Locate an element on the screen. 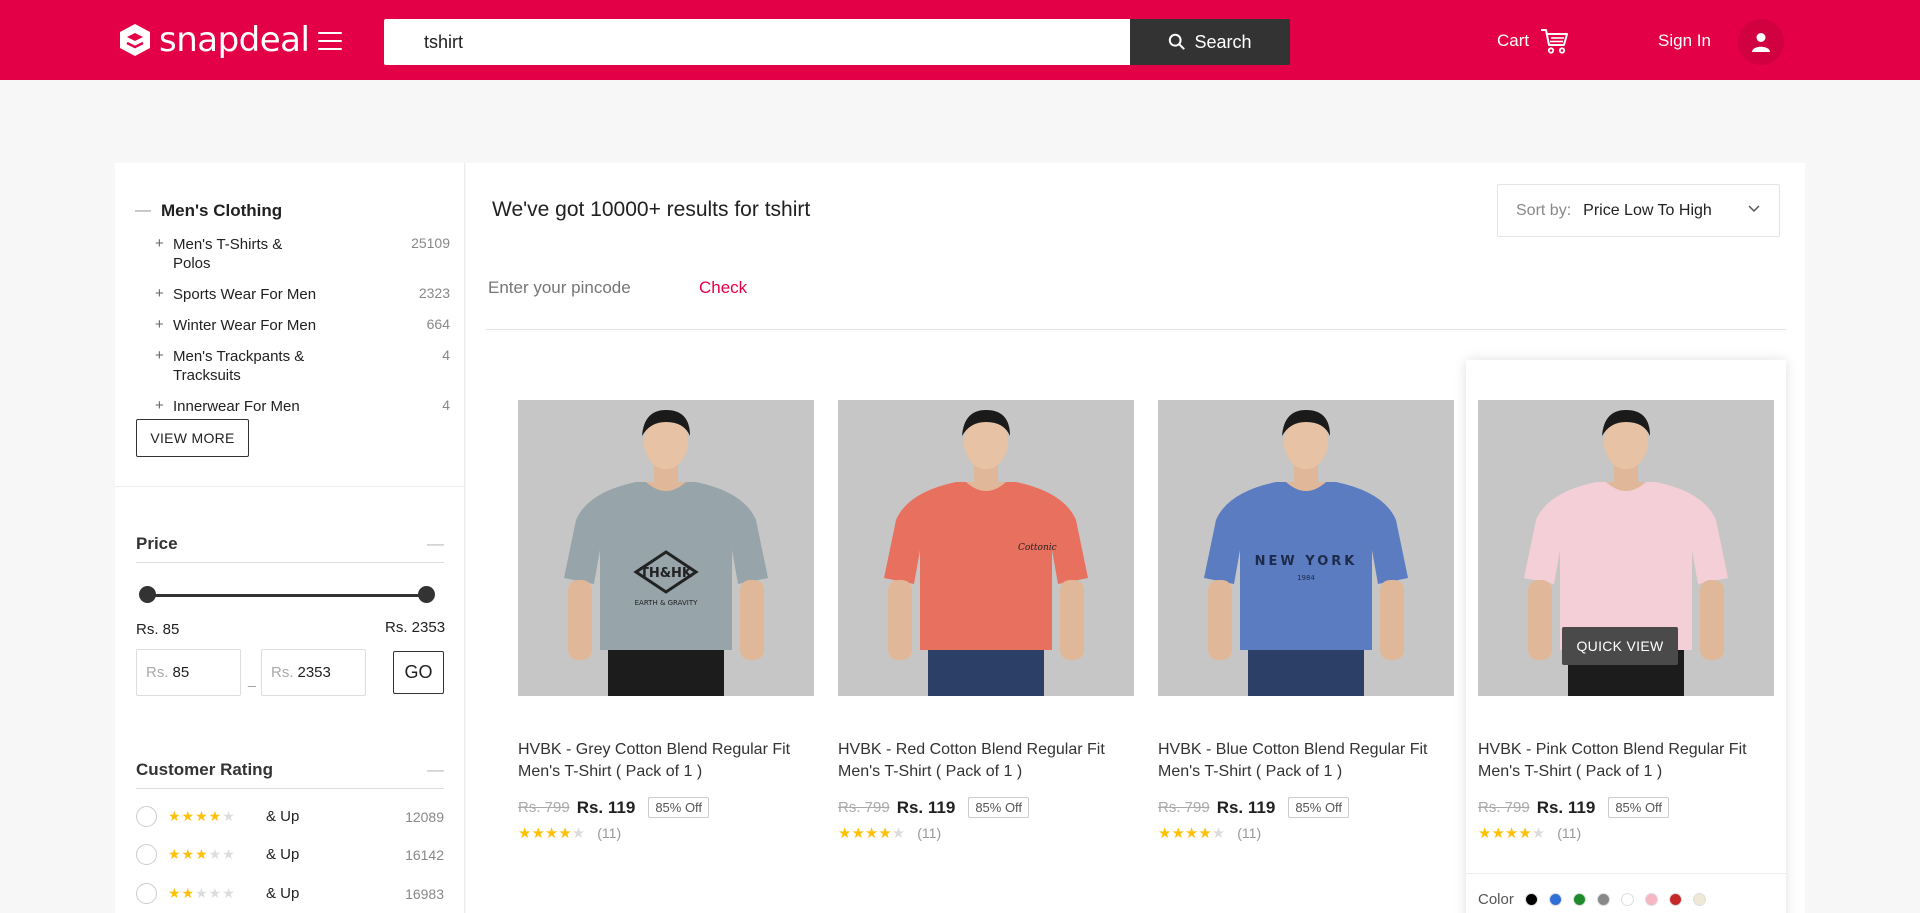  color-label: Color is located at coordinates (1496, 899).